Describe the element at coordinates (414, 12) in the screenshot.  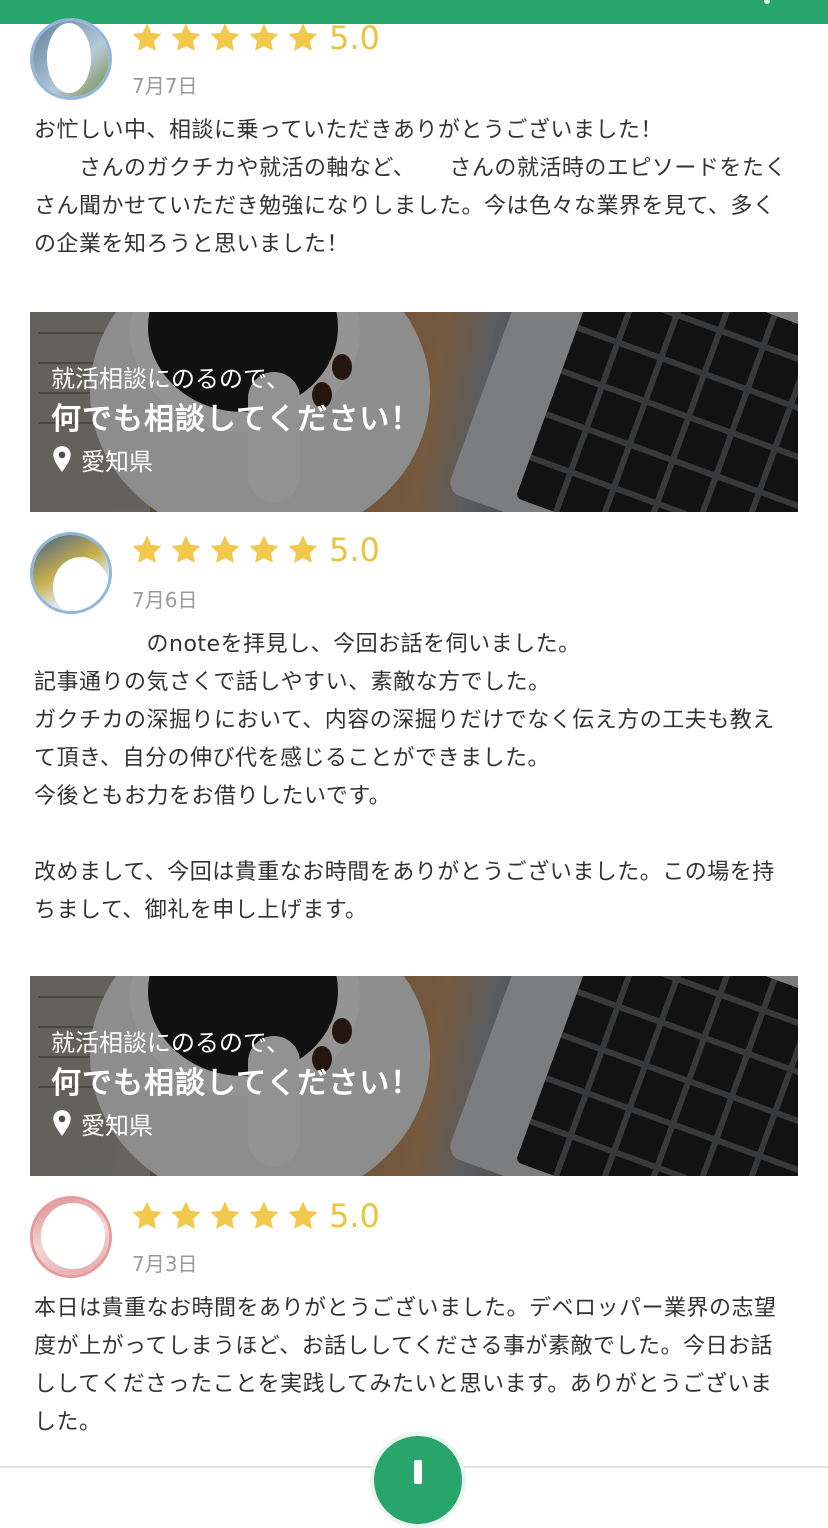
I see `top-app-bar` at that location.